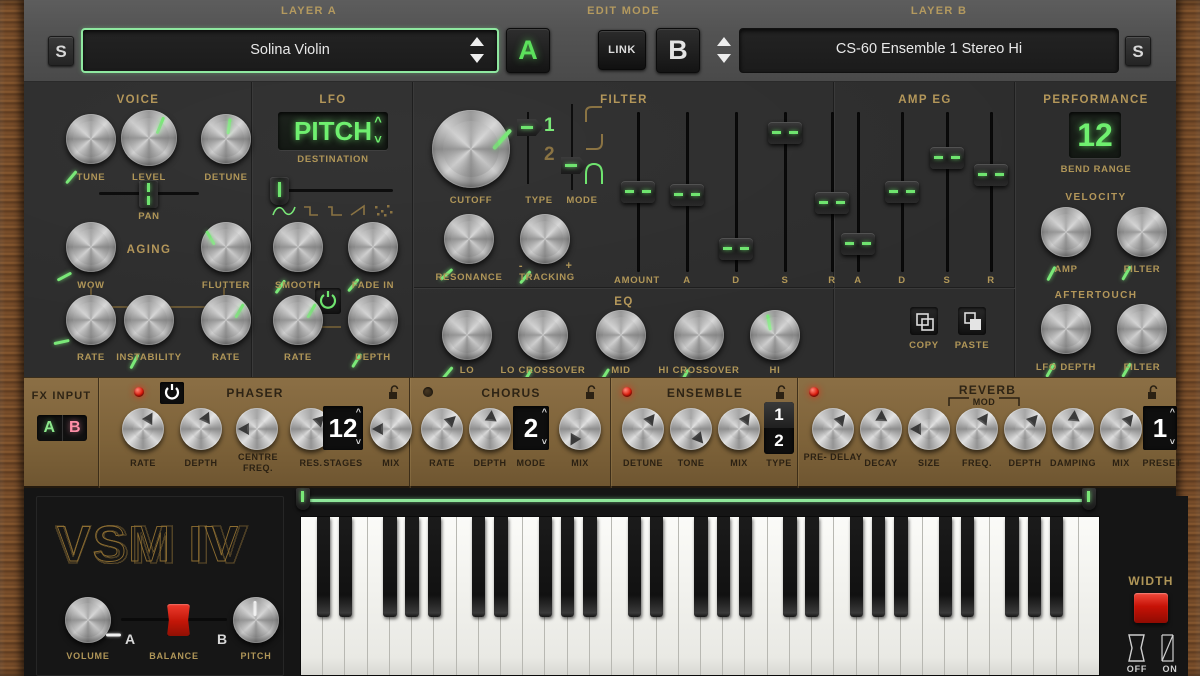 Image resolution: width=1200 pixels, height=676 pixels. I want to click on reverb-preset-down: ˅, so click(1172, 442).